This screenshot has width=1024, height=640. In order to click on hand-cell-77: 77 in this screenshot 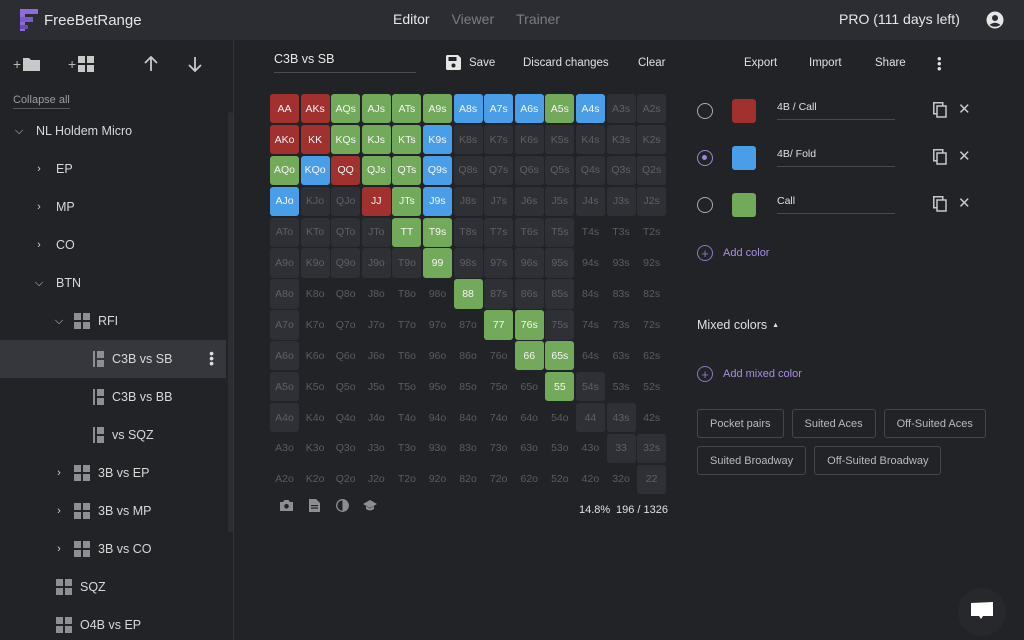, I will do `click(499, 325)`.